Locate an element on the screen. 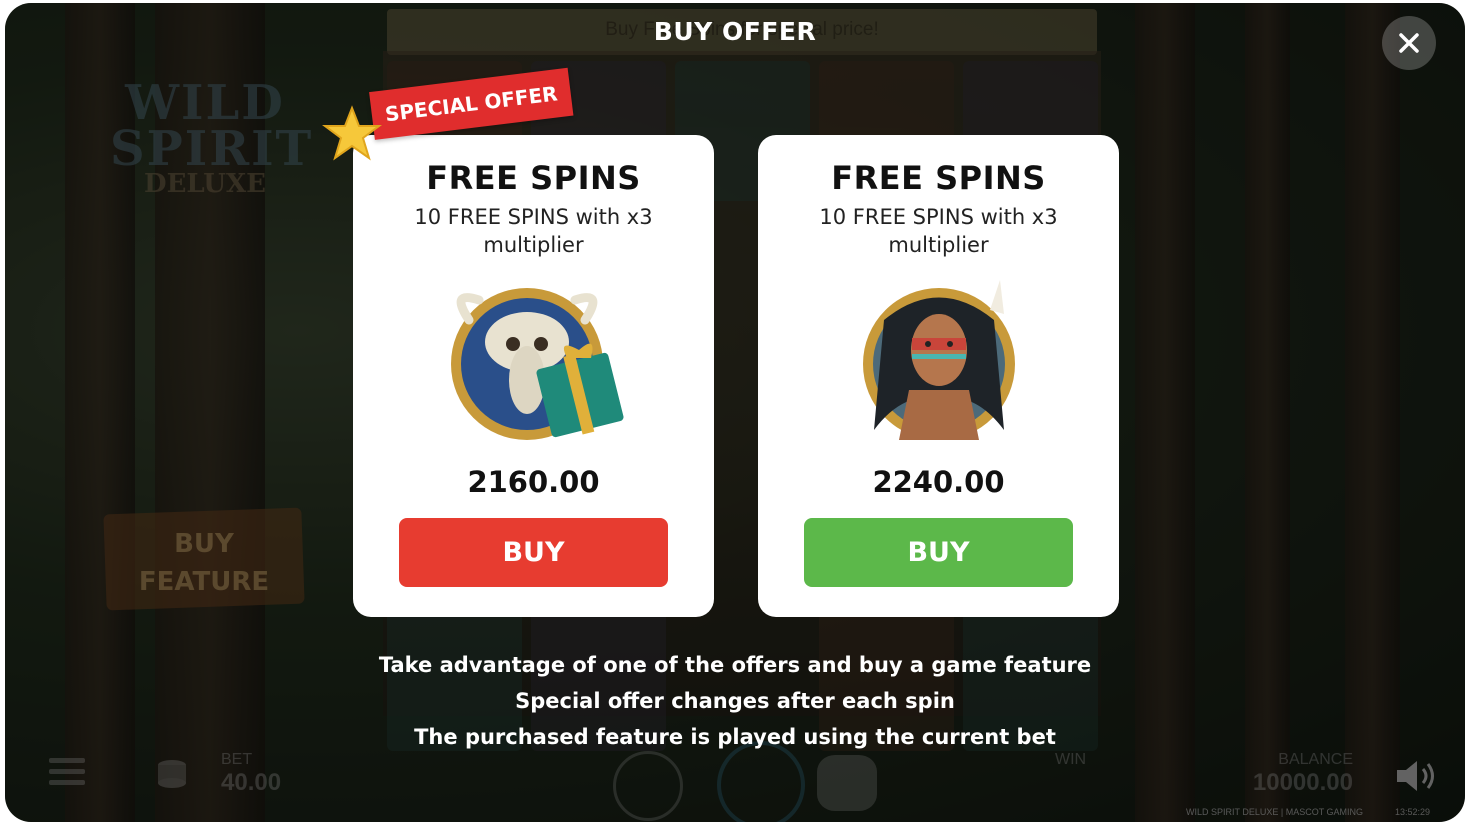  star-icon is located at coordinates (352, 133).